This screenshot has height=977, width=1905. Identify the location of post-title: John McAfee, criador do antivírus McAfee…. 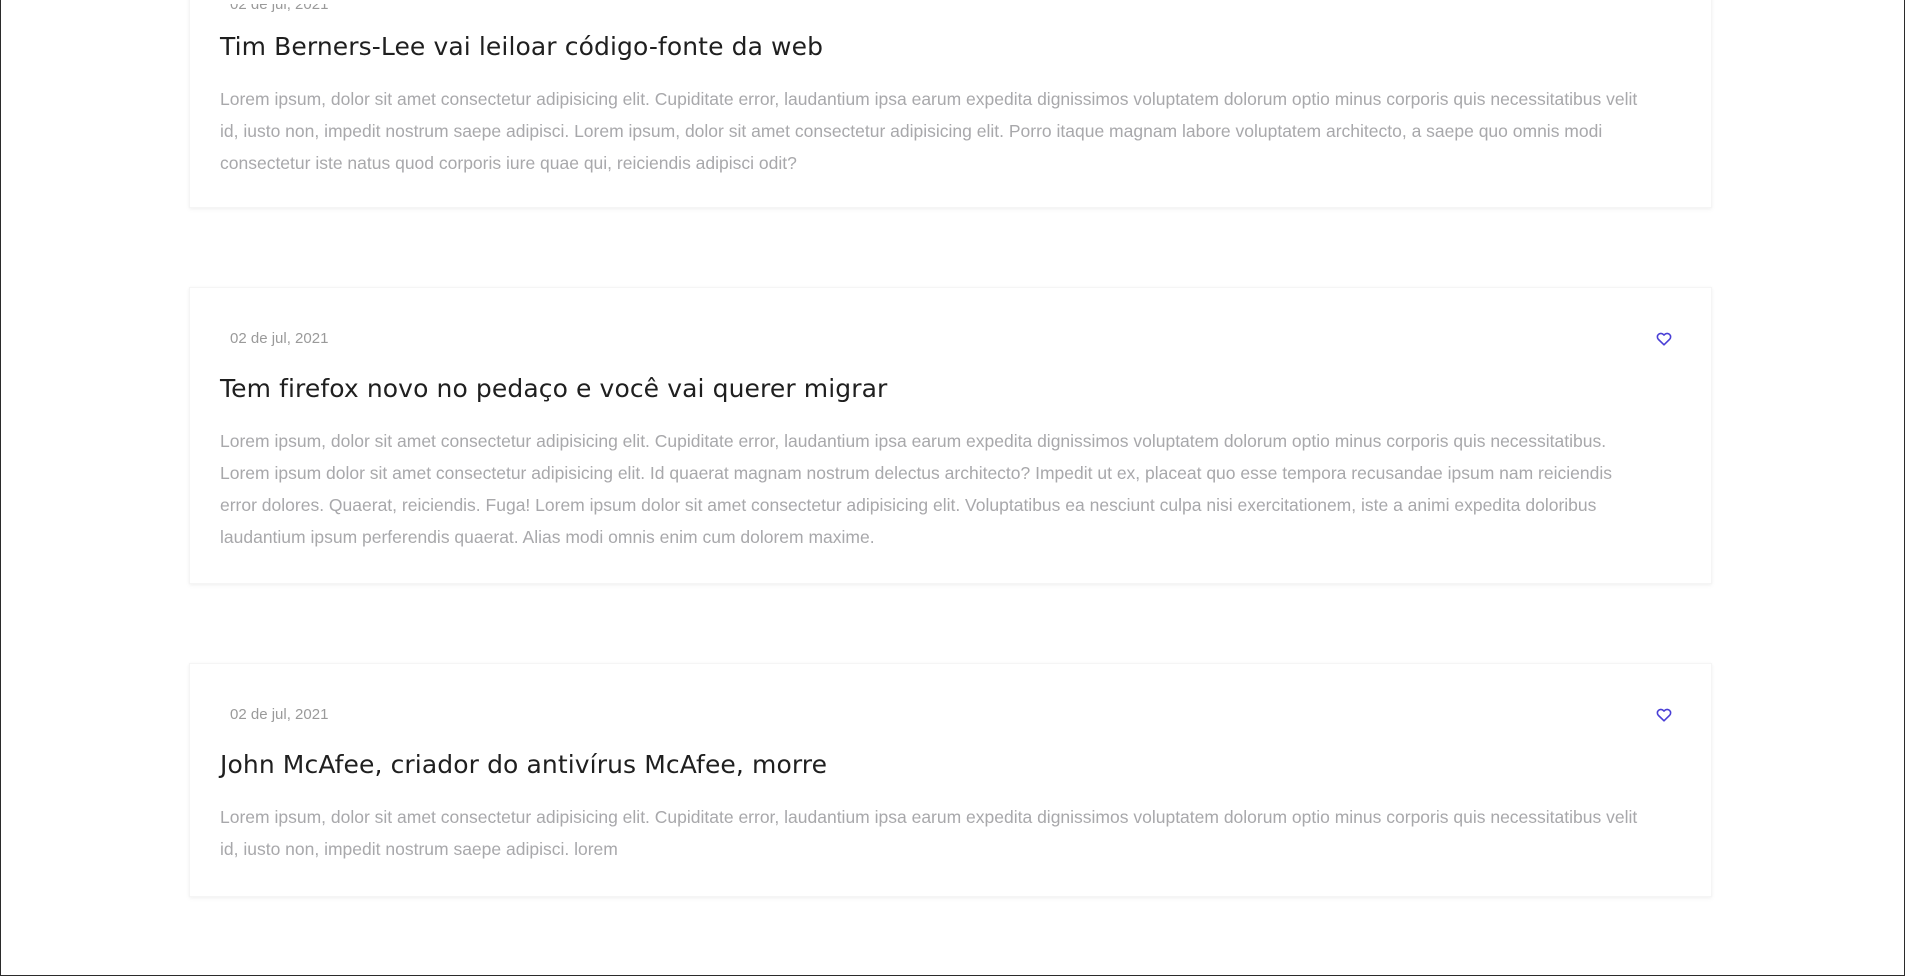
(523, 764).